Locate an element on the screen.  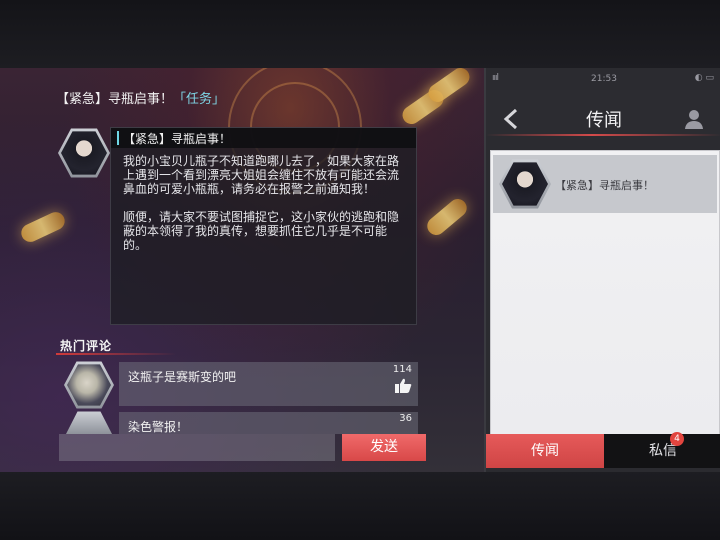
post-header: 【紧急】寻瓶启事！ is located at coordinates (263, 138).